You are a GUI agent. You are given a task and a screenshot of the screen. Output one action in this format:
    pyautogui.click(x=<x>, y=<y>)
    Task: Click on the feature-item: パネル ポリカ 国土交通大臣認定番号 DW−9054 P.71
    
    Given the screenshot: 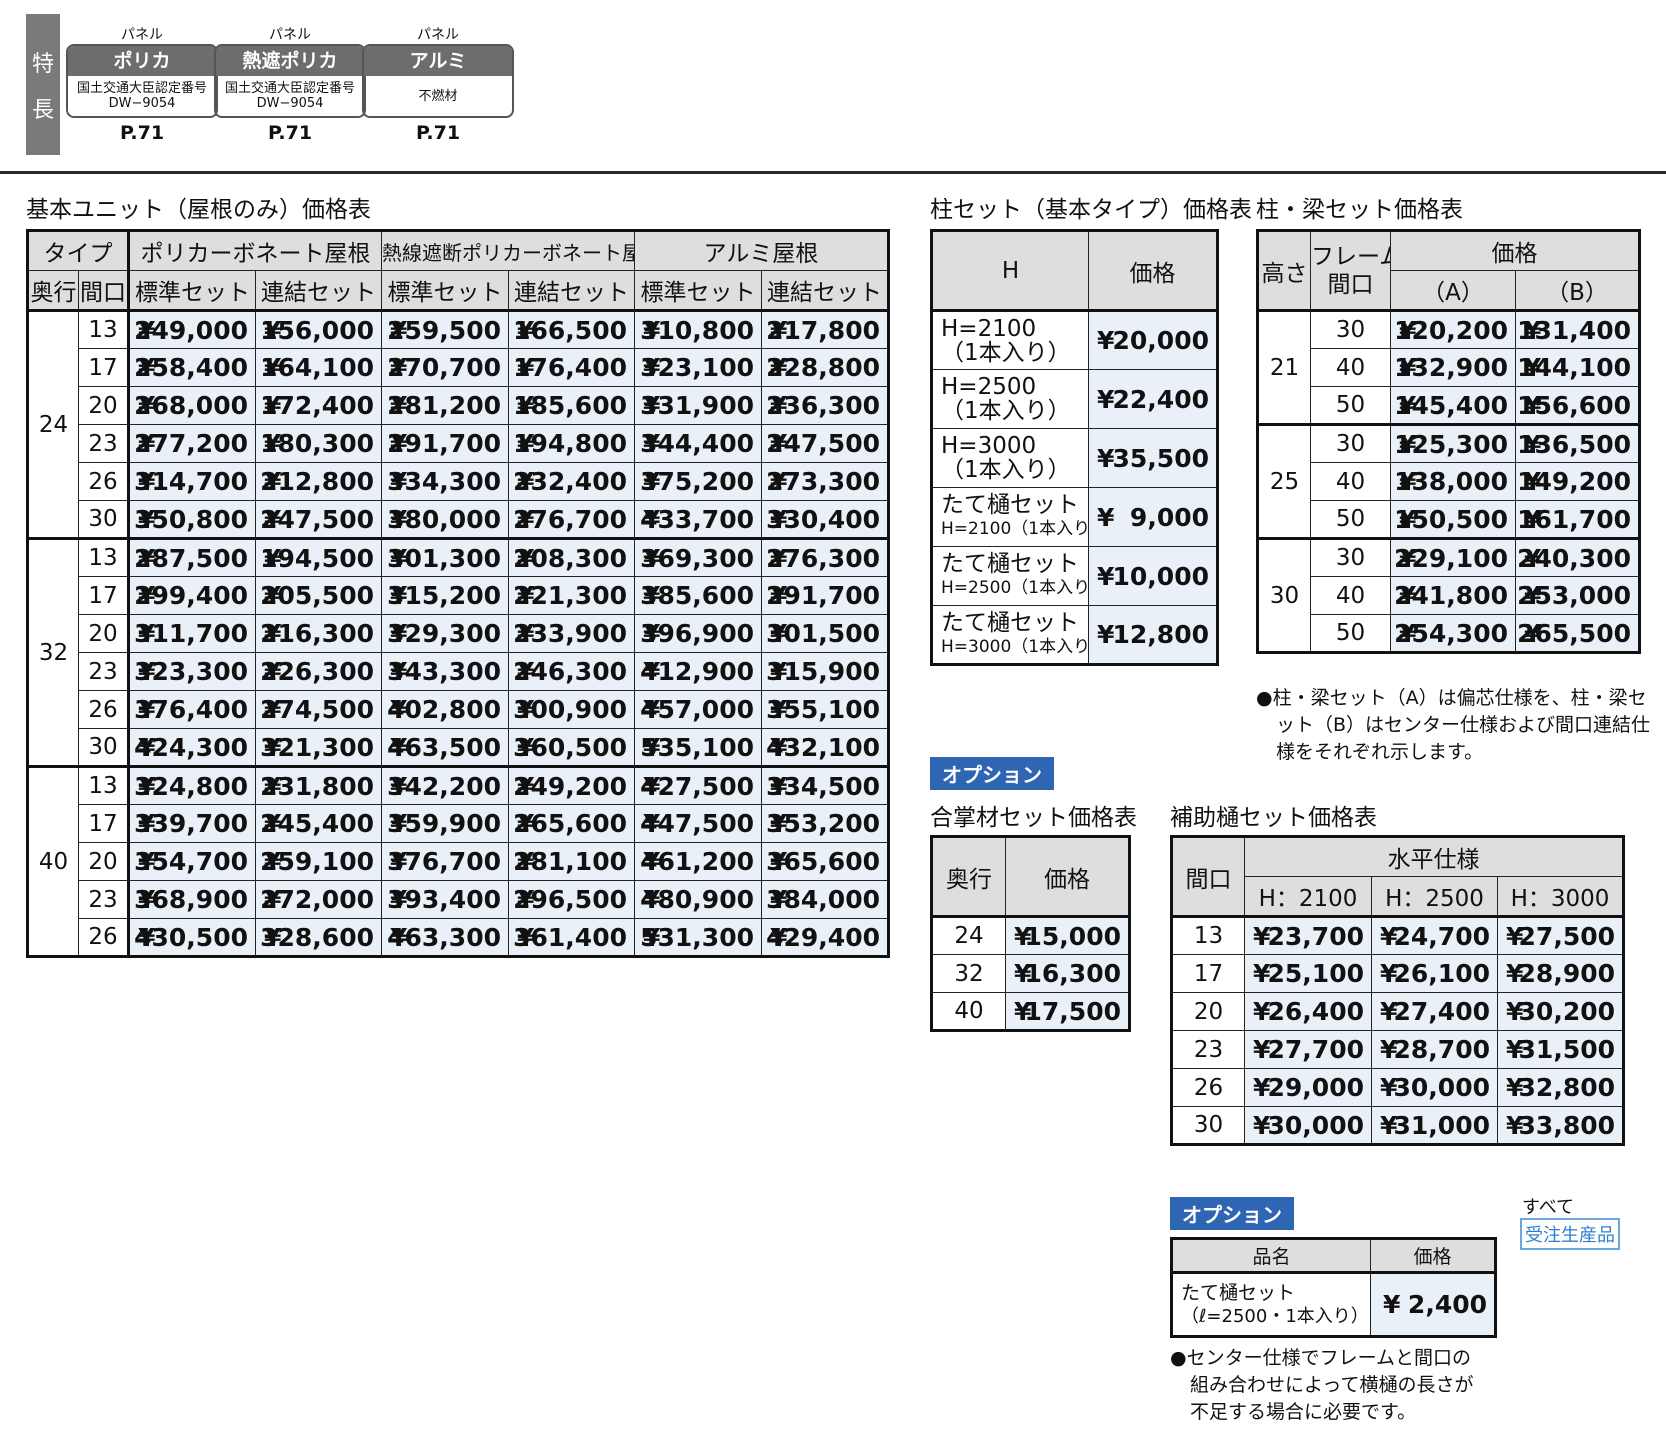 What is the action you would take?
    pyautogui.click(x=142, y=84)
    